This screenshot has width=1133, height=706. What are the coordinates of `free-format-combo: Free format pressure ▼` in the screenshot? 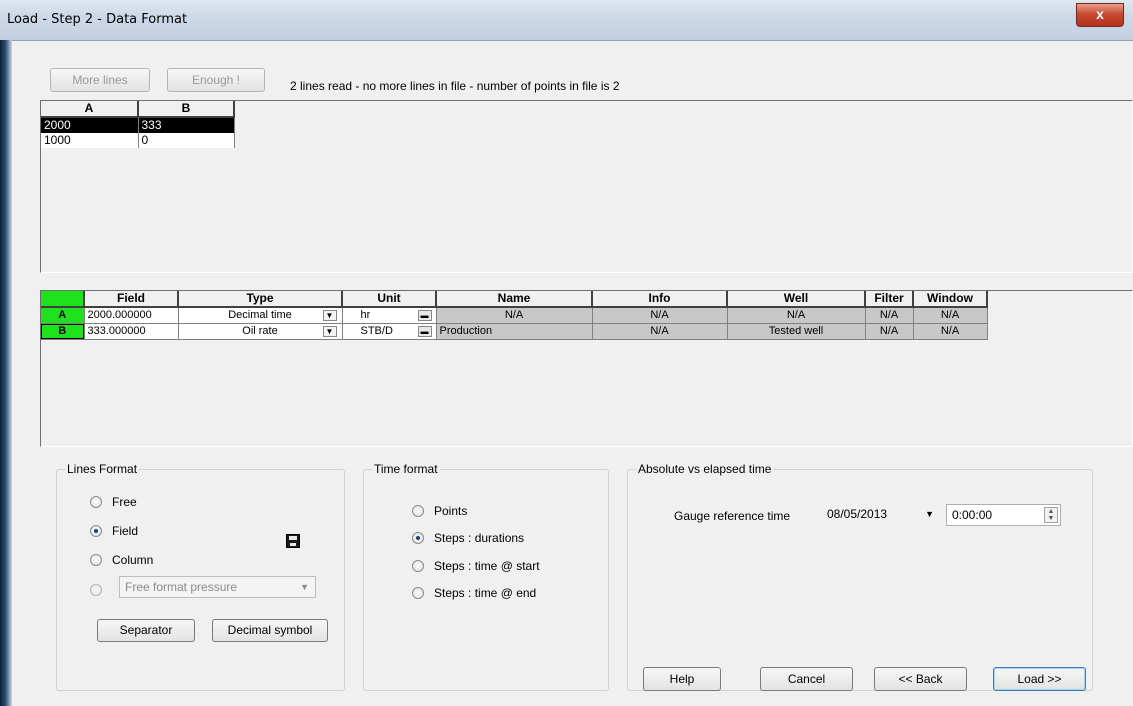 It's located at (217, 587).